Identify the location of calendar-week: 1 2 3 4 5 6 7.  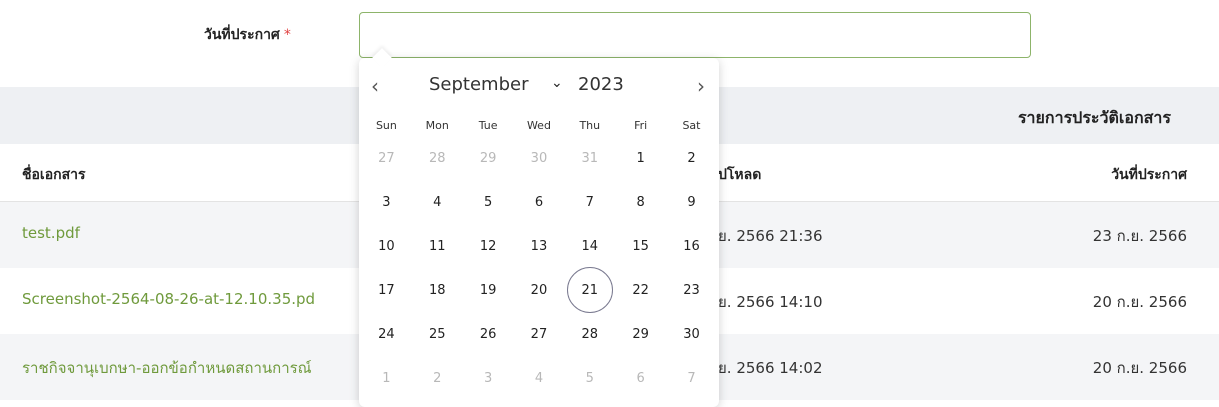
(539, 378).